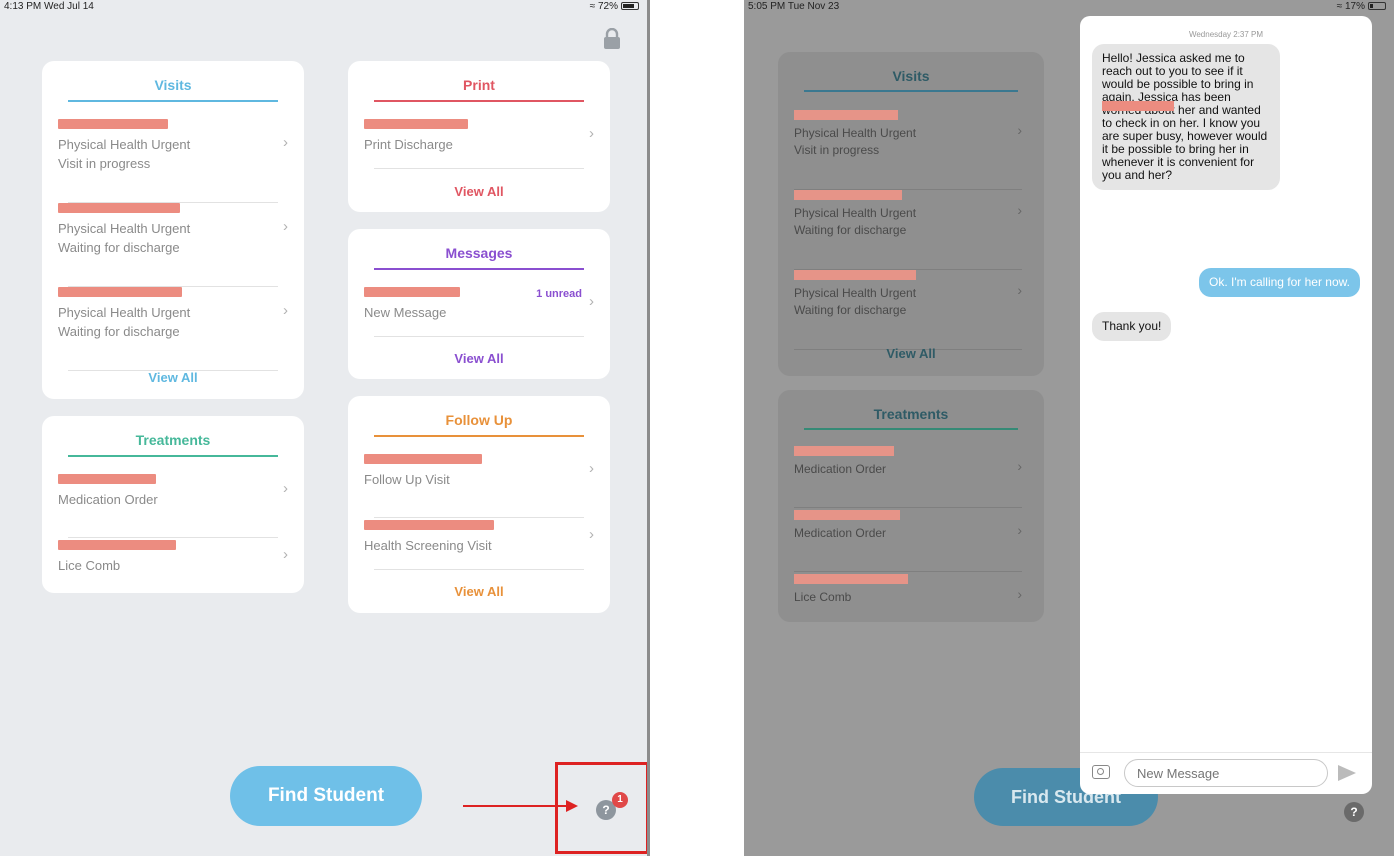  What do you see at coordinates (1069, 7) in the screenshot?
I see `status-bar: 5:05 PM Tue Nov 23 ≈ 17%` at bounding box center [1069, 7].